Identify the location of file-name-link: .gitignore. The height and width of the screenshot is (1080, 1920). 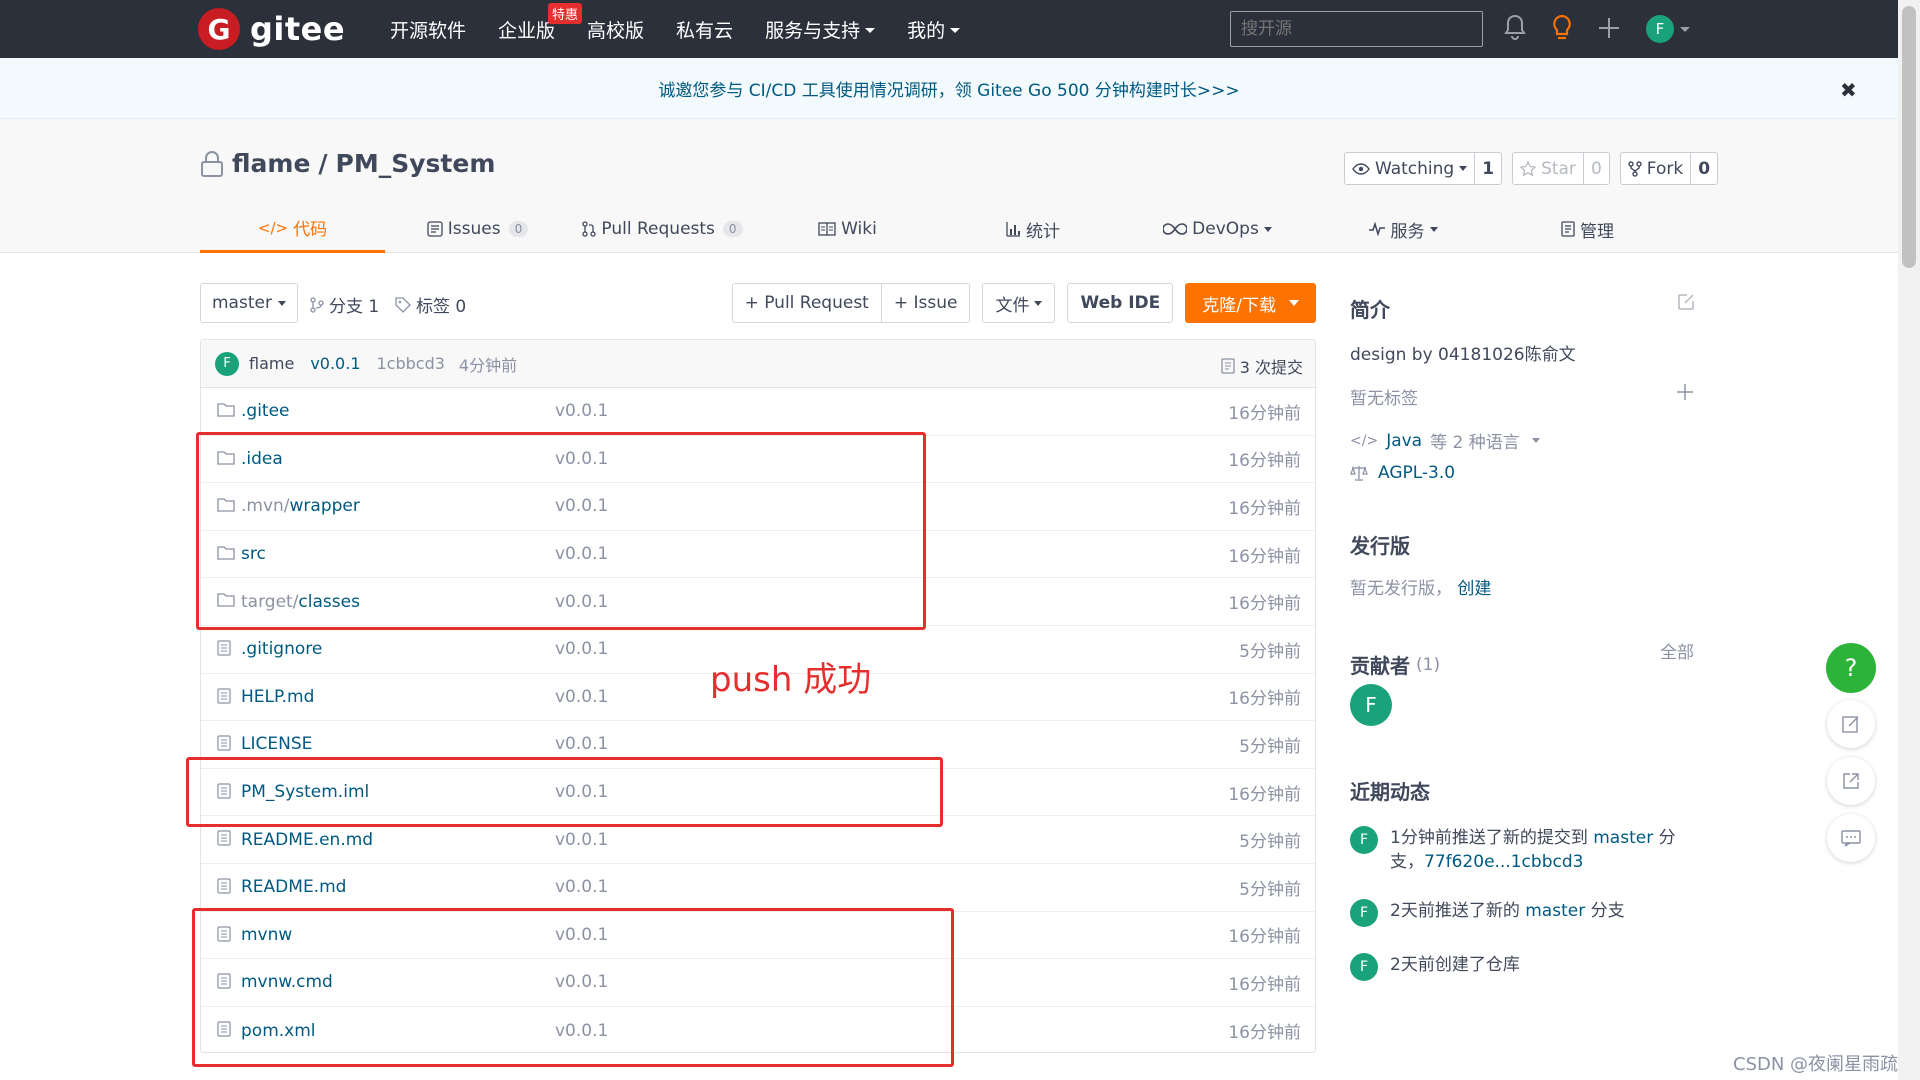
(281, 649).